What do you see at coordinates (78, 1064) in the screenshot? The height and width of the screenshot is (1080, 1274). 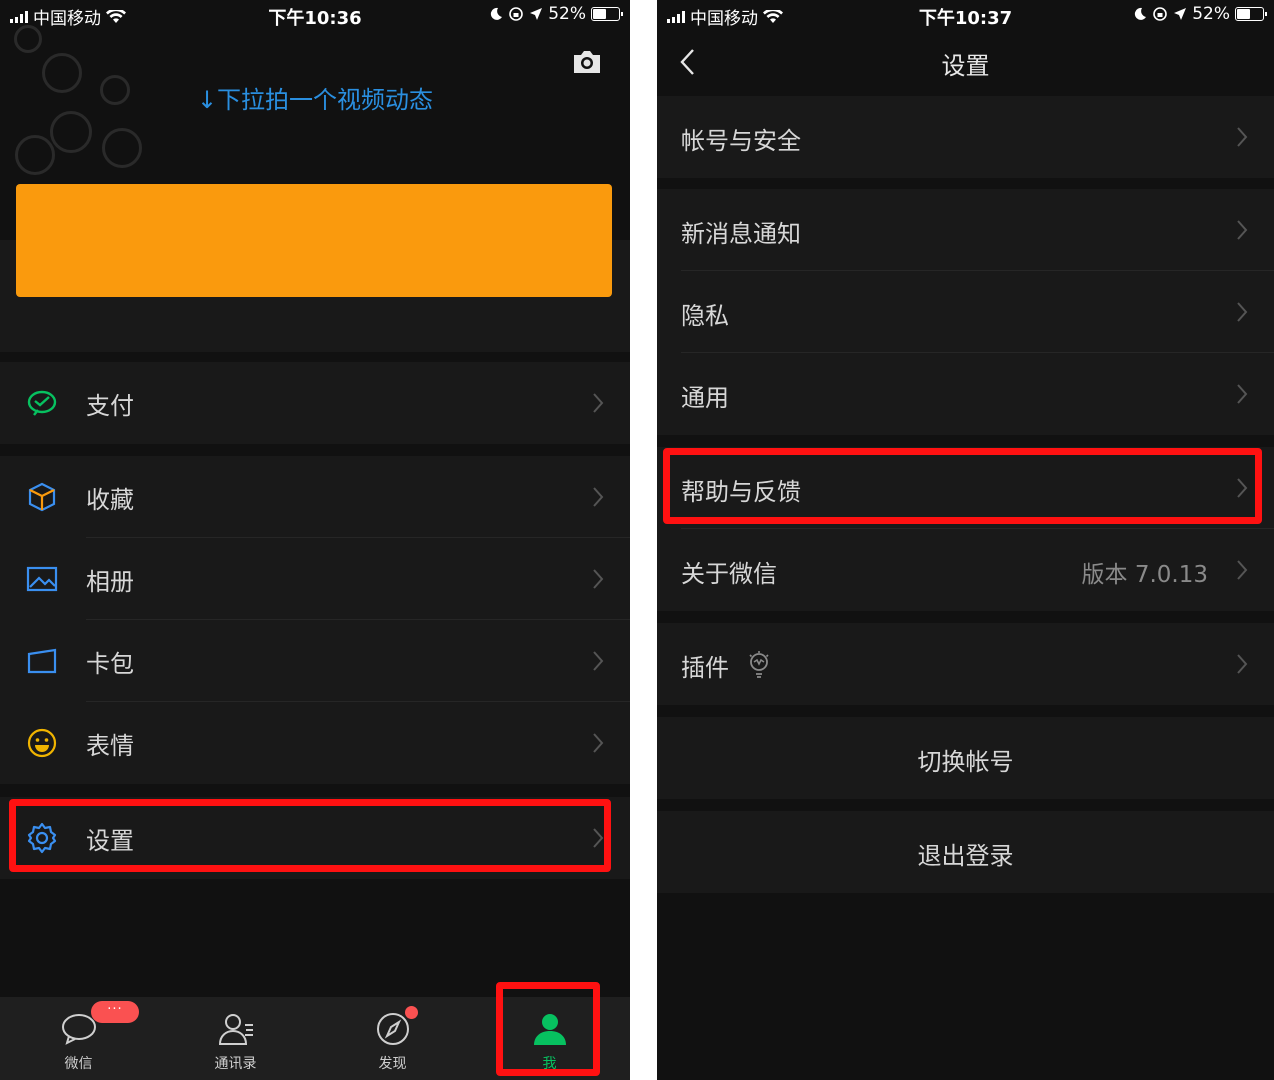 I see `tab-label: 微信` at bounding box center [78, 1064].